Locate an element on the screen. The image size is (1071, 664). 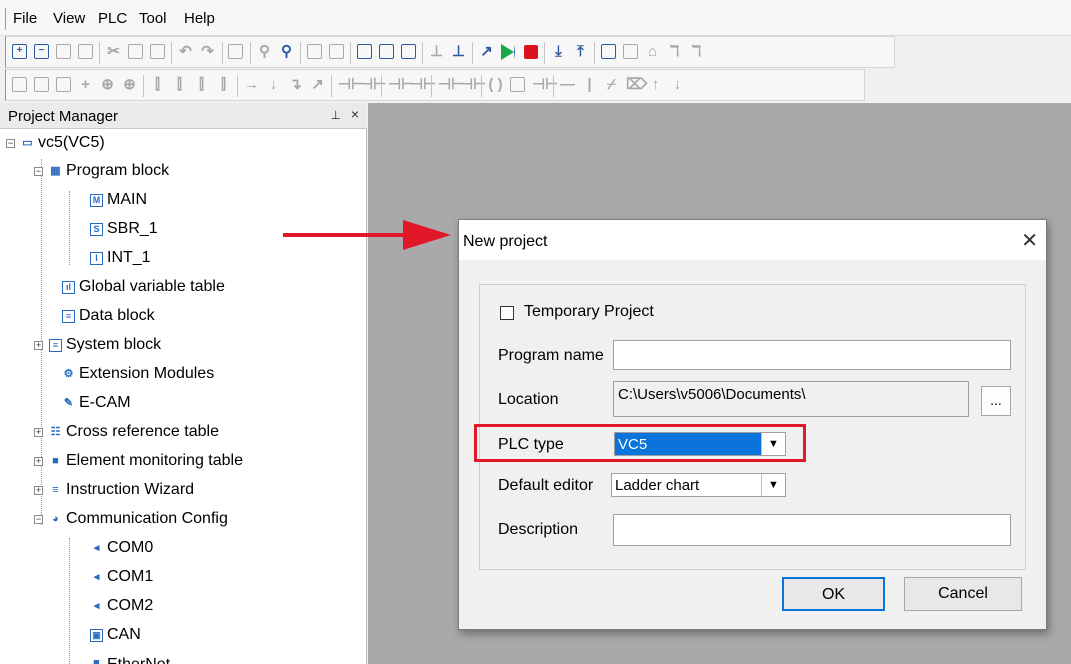
delete-network-button: ⫿ is located at coordinates (202, 85).